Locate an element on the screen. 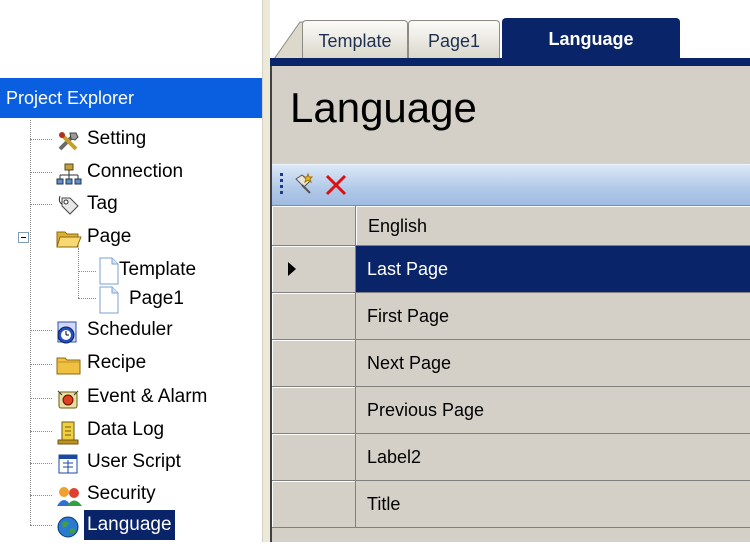 This screenshot has height=551, width=750. page-title: Language is located at coordinates (383, 107).